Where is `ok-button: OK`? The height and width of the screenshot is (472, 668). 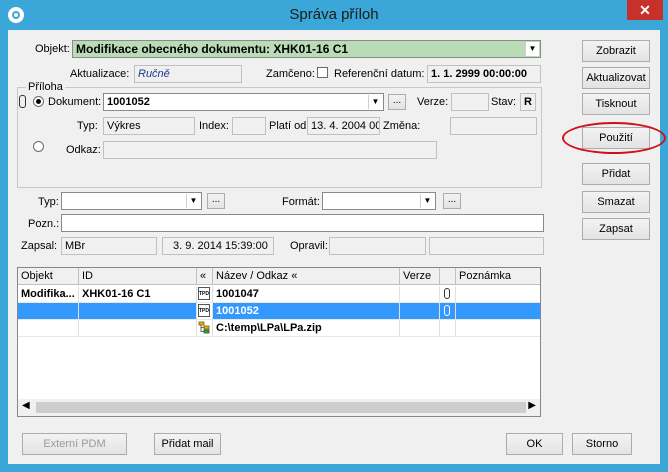 ok-button: OK is located at coordinates (534, 444).